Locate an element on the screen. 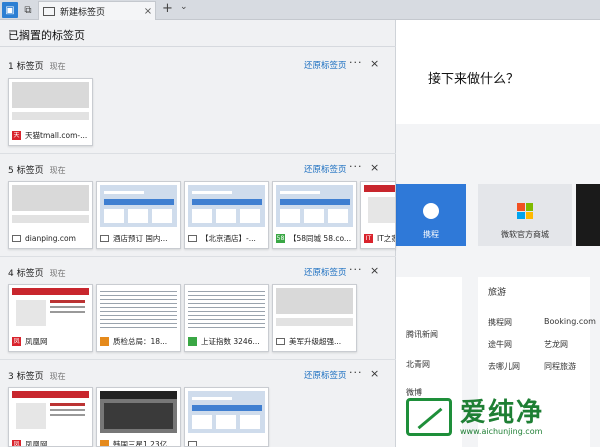 The image size is (600, 447). link-item: 北青网 is located at coordinates (418, 364).